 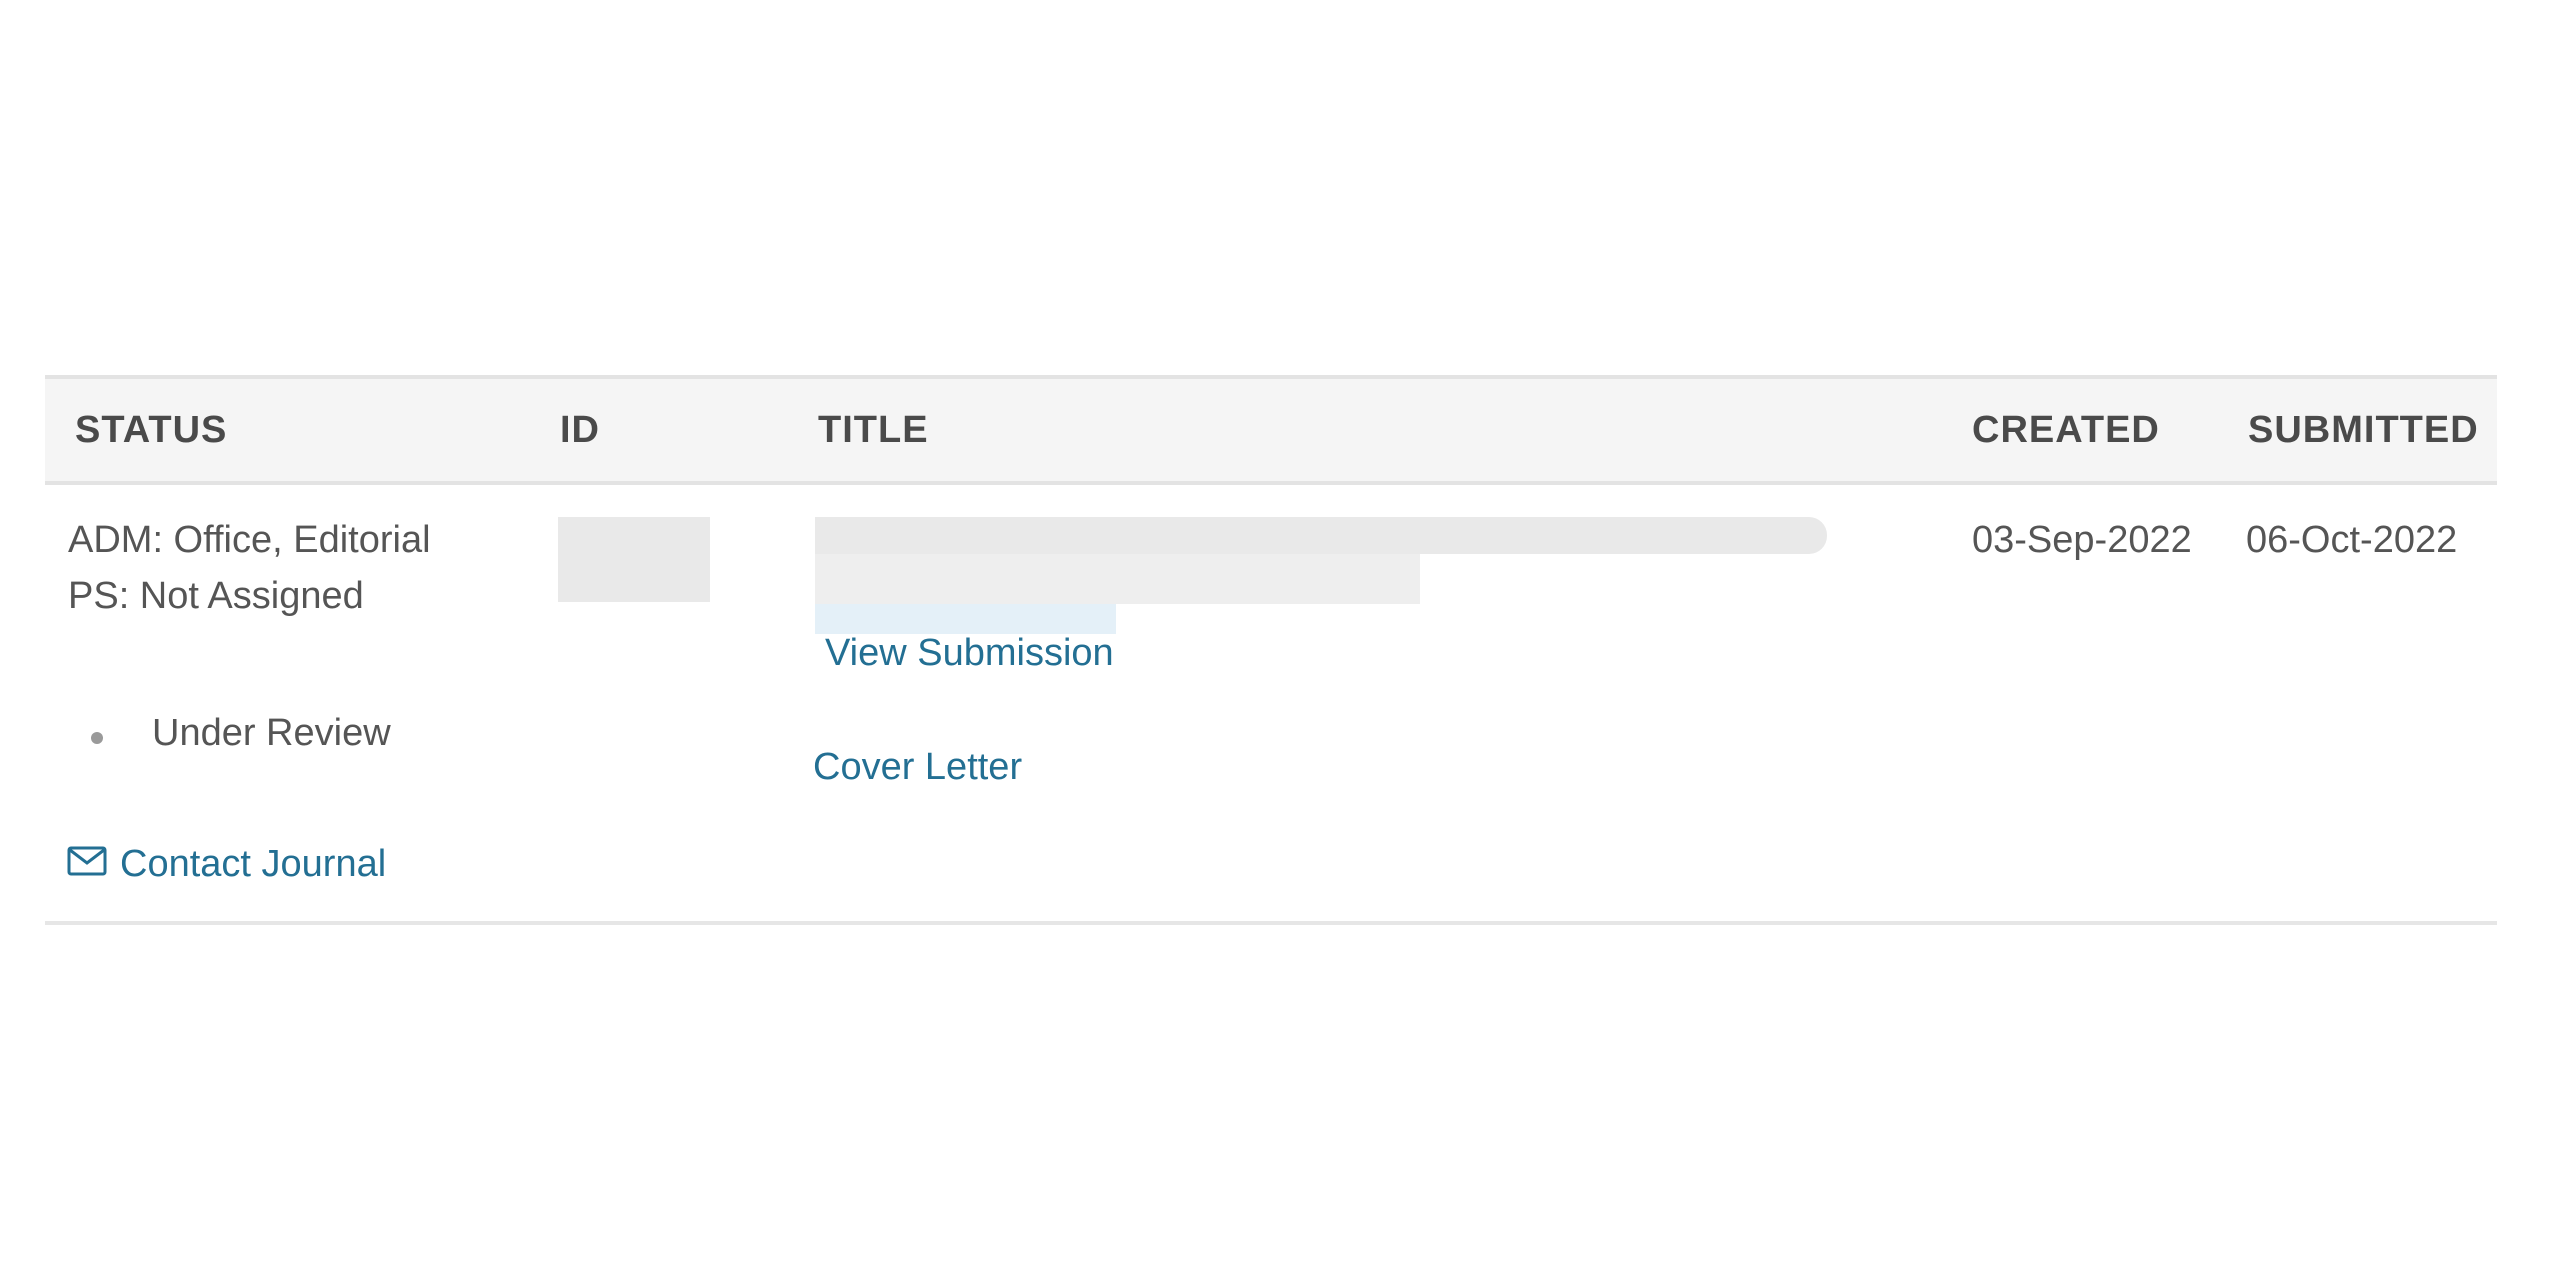 I want to click on title-redaction-highlight, so click(x=965, y=619).